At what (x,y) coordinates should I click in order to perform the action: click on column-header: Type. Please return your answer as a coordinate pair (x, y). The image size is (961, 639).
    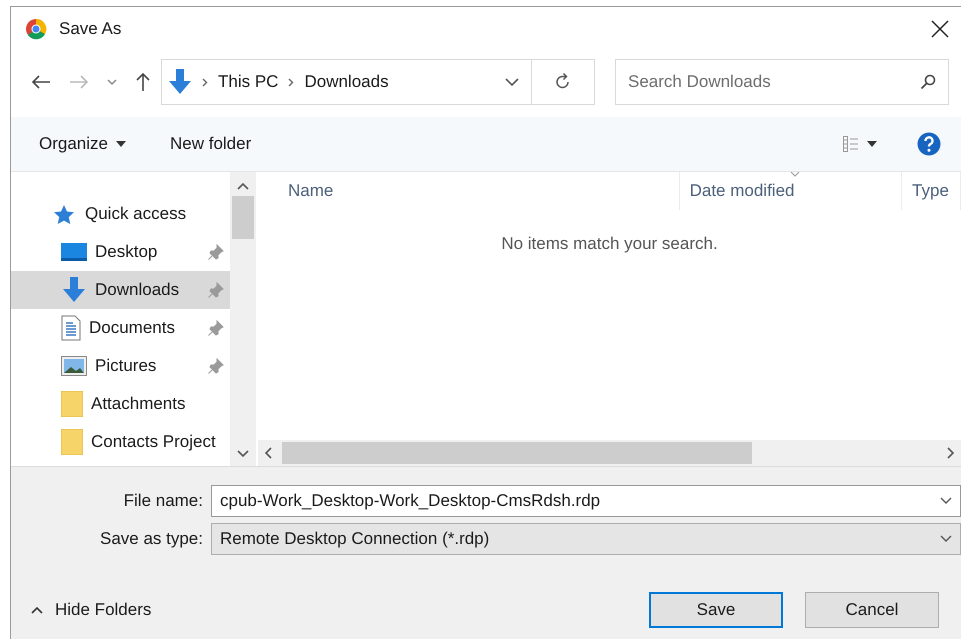
    Looking at the image, I should click on (931, 191).